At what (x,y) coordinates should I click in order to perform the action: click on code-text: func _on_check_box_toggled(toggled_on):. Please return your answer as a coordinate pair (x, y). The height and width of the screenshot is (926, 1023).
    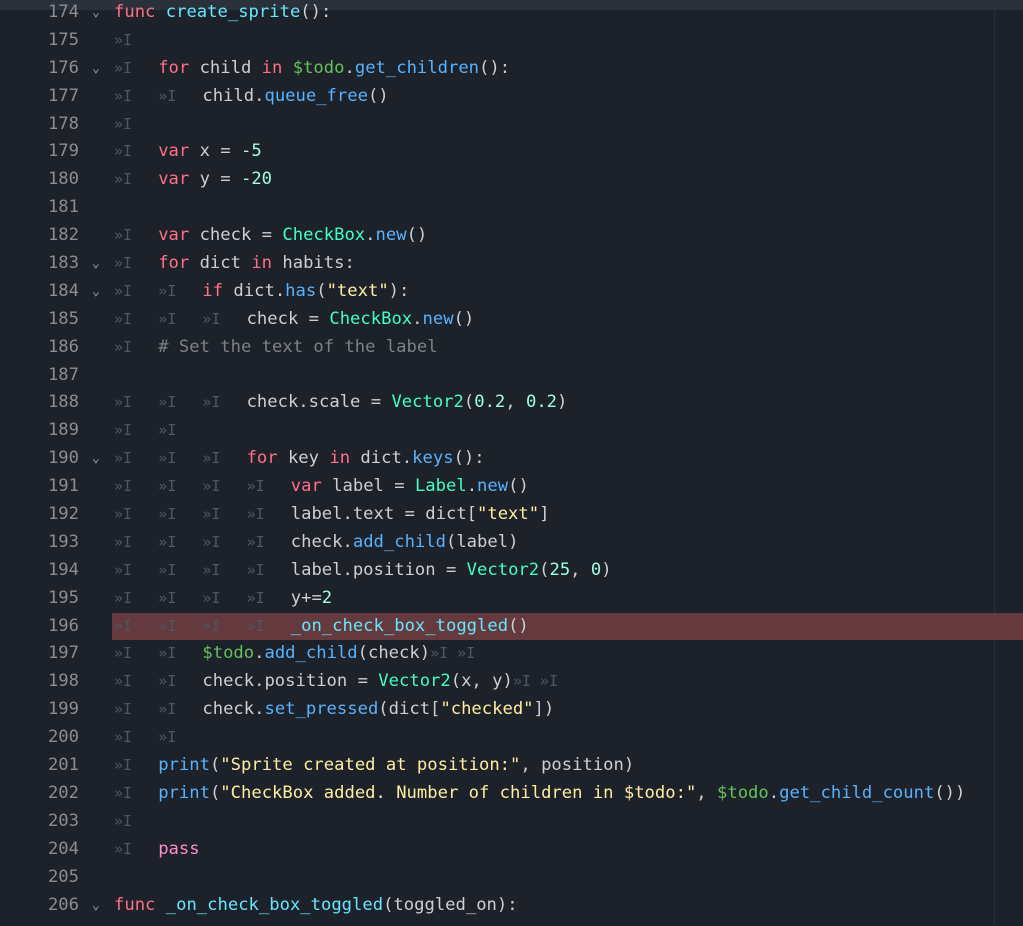
    Looking at the image, I should click on (316, 906).